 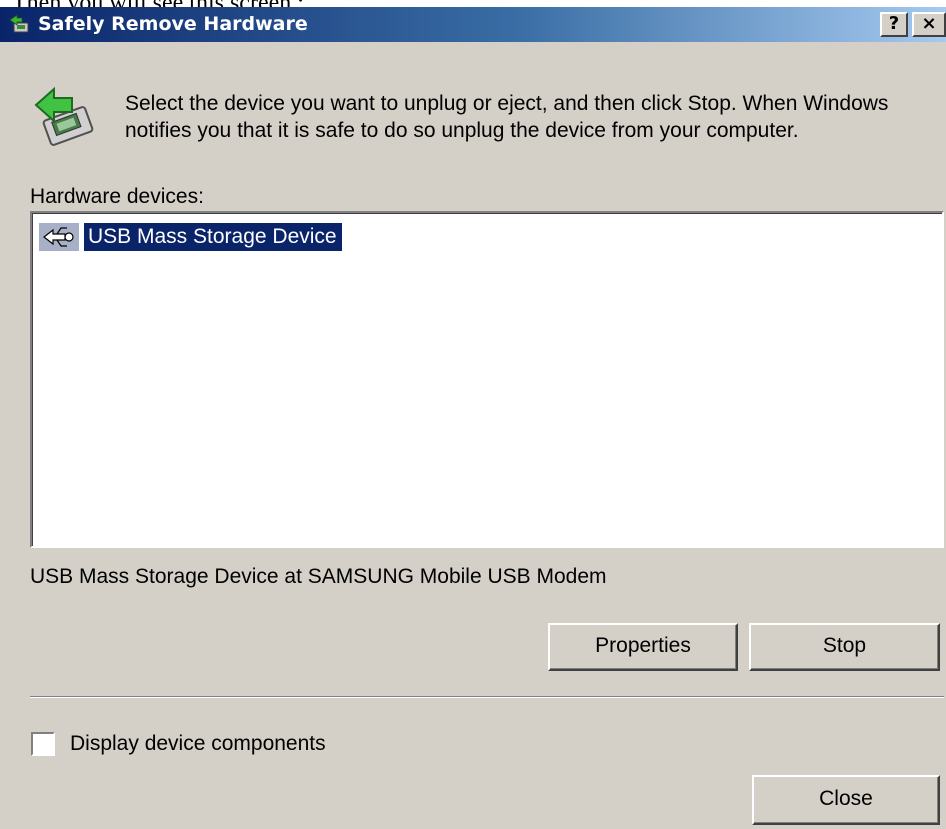 What do you see at coordinates (213, 237) in the screenshot?
I see `device-label: USB Mass Storage Device` at bounding box center [213, 237].